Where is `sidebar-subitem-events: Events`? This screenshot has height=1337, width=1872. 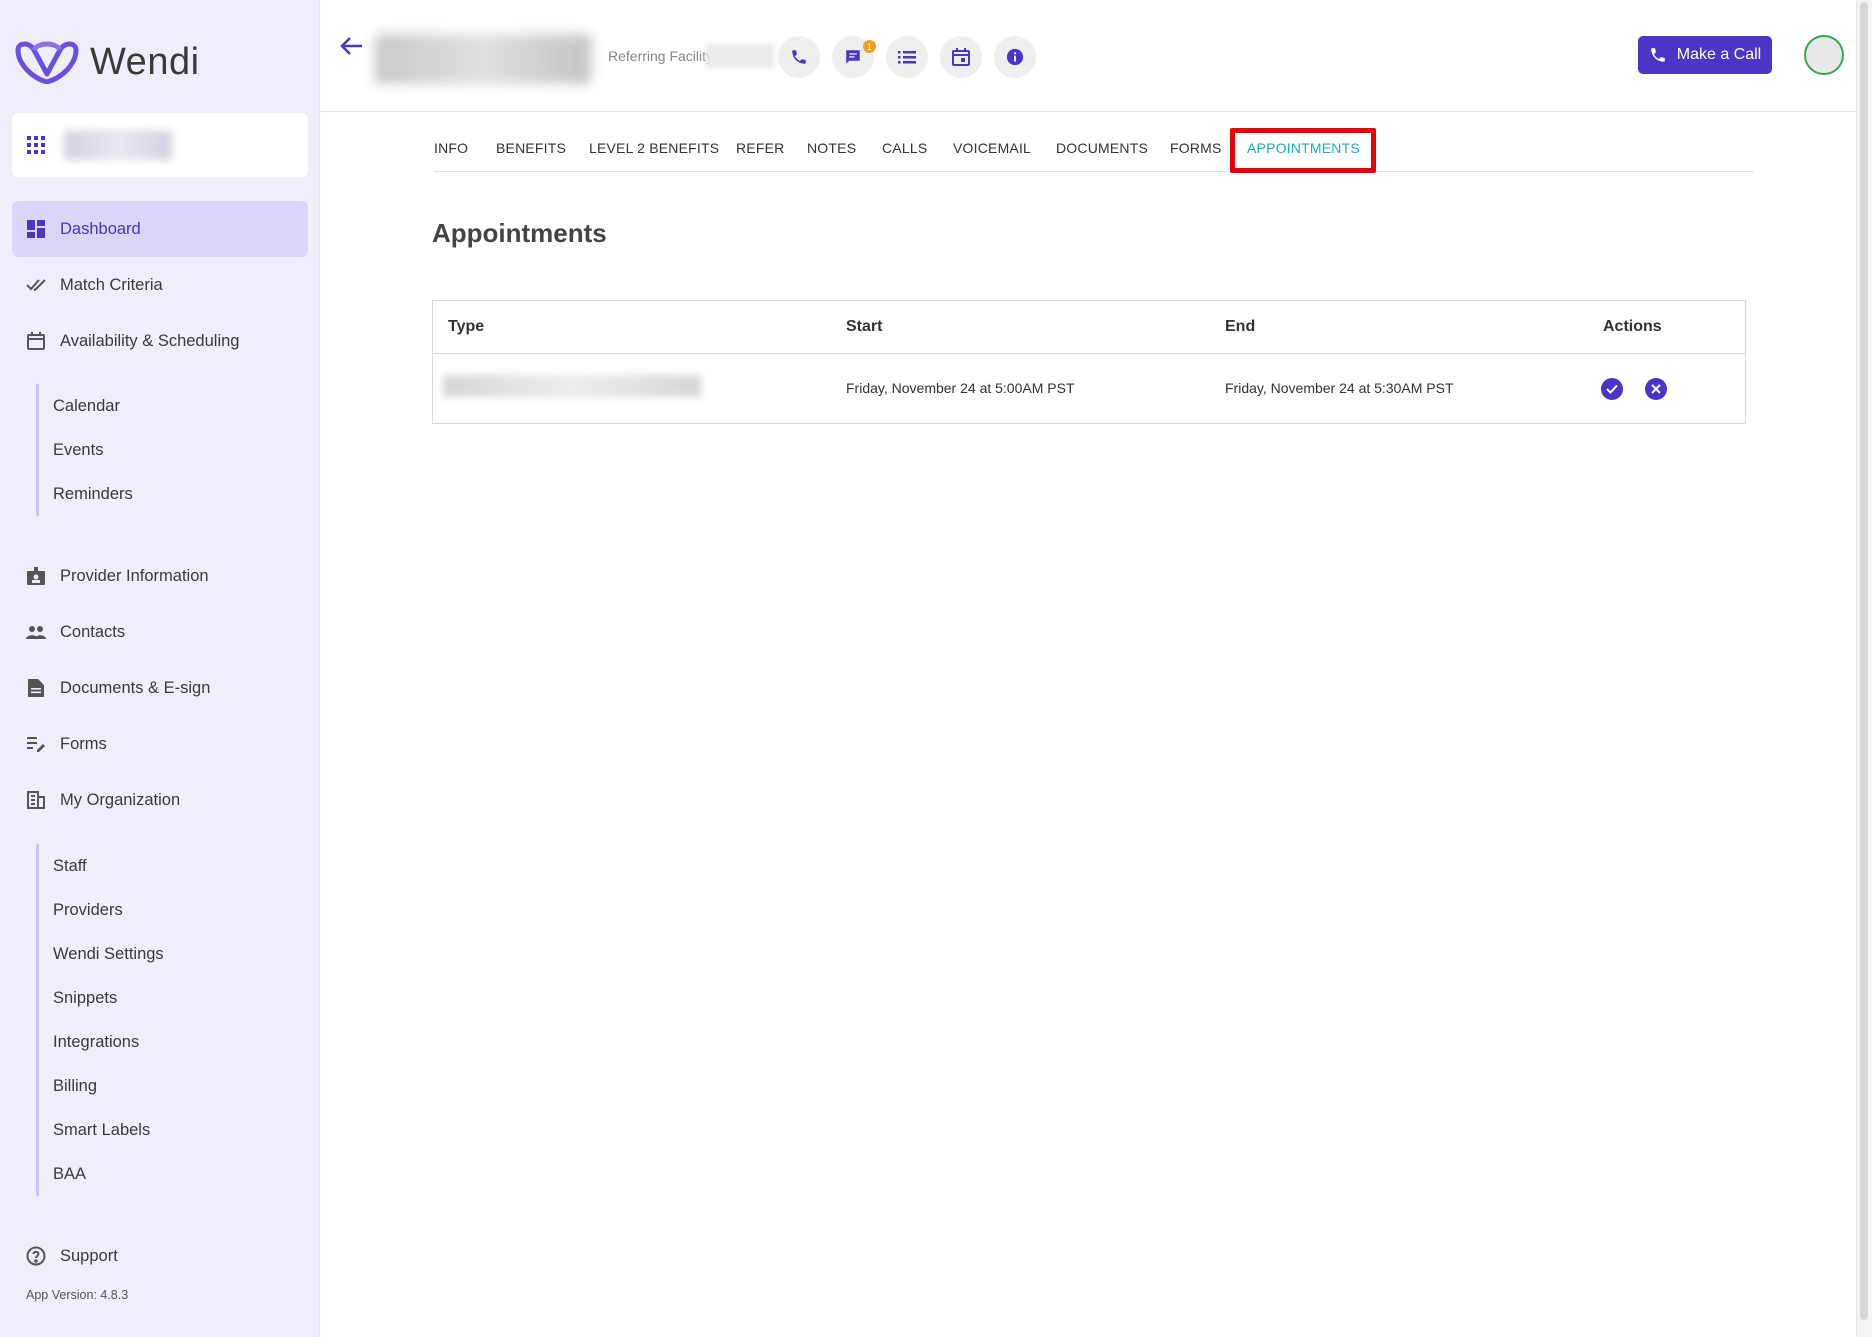
sidebar-subitem-events: Events is located at coordinates (169, 450).